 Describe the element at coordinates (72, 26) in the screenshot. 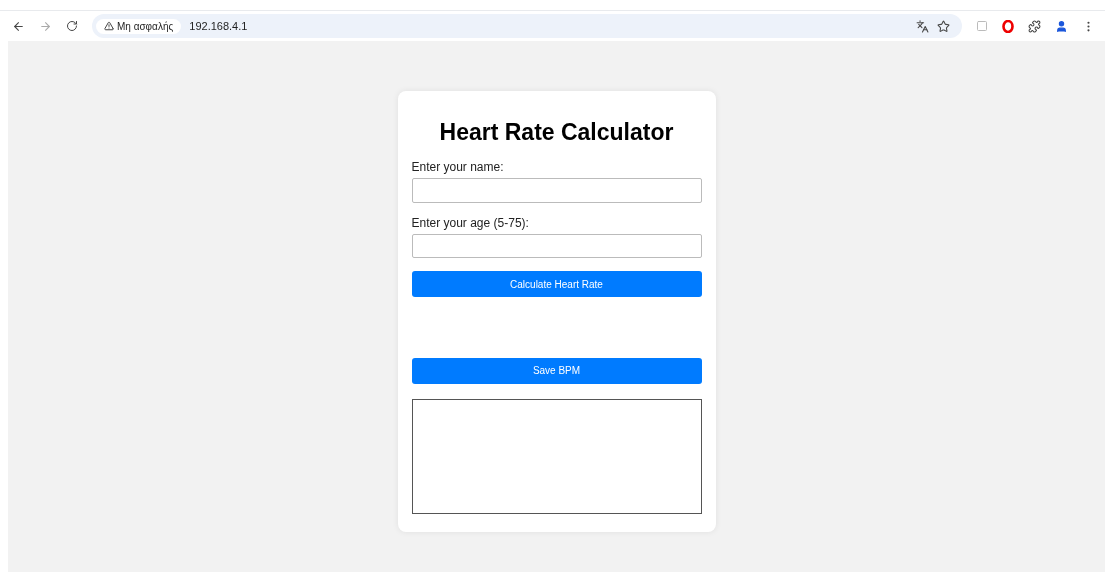

I see `reload-icon` at that location.